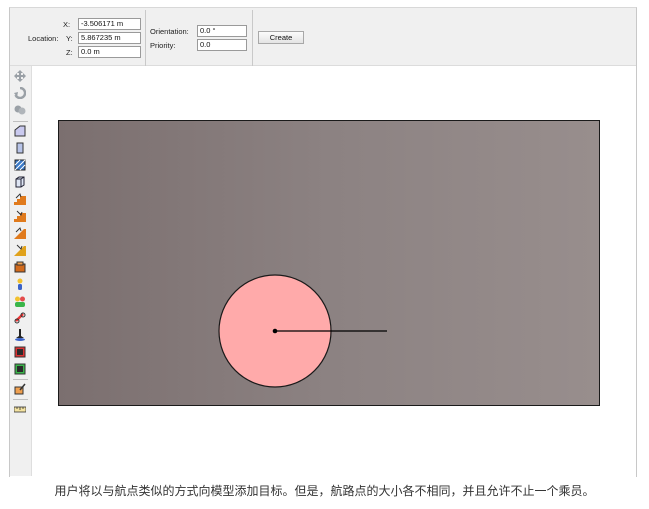 The image size is (649, 509). What do you see at coordinates (20, 233) in the screenshot?
I see `escalator-up-icon` at bounding box center [20, 233].